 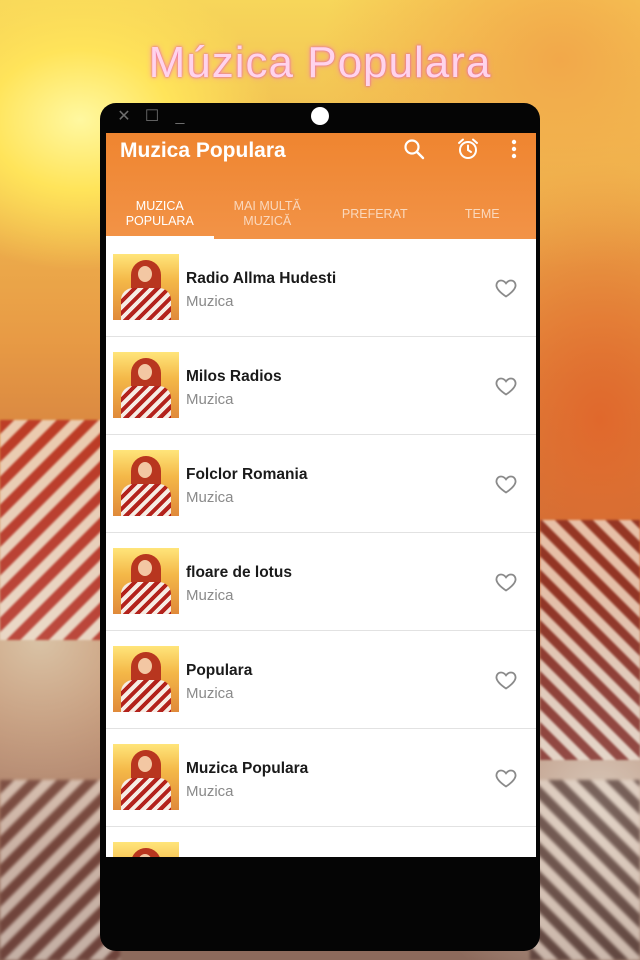 I want to click on minimize-icon: _, so click(x=180, y=116).